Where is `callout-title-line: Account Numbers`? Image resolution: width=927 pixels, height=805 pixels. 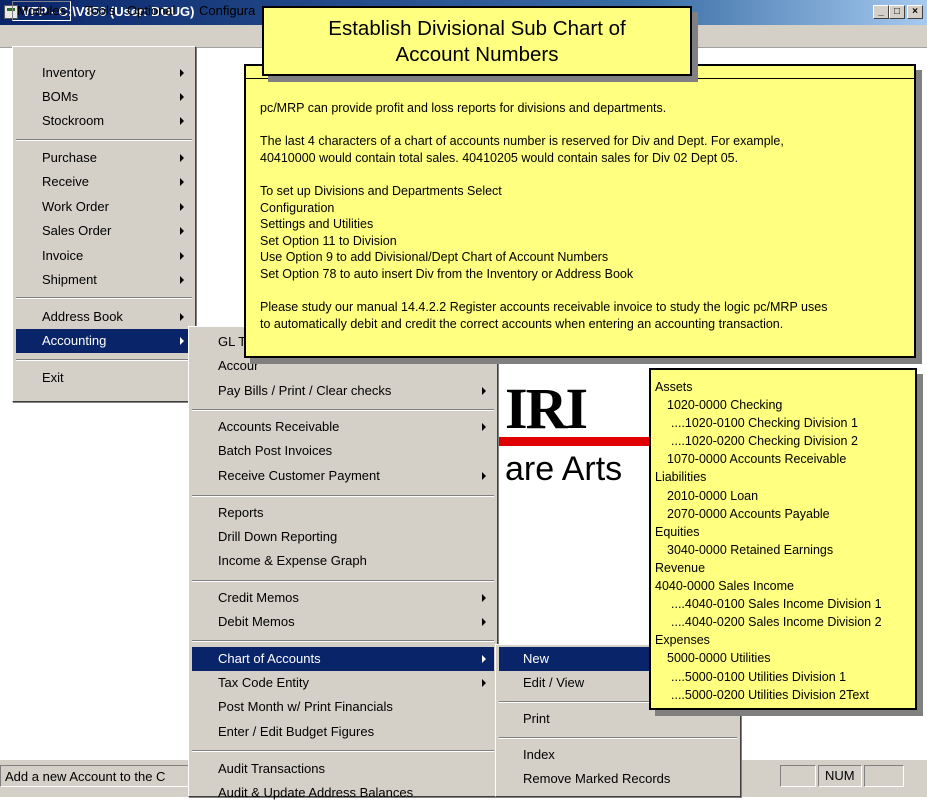
callout-title-line: Account Numbers is located at coordinates (477, 54).